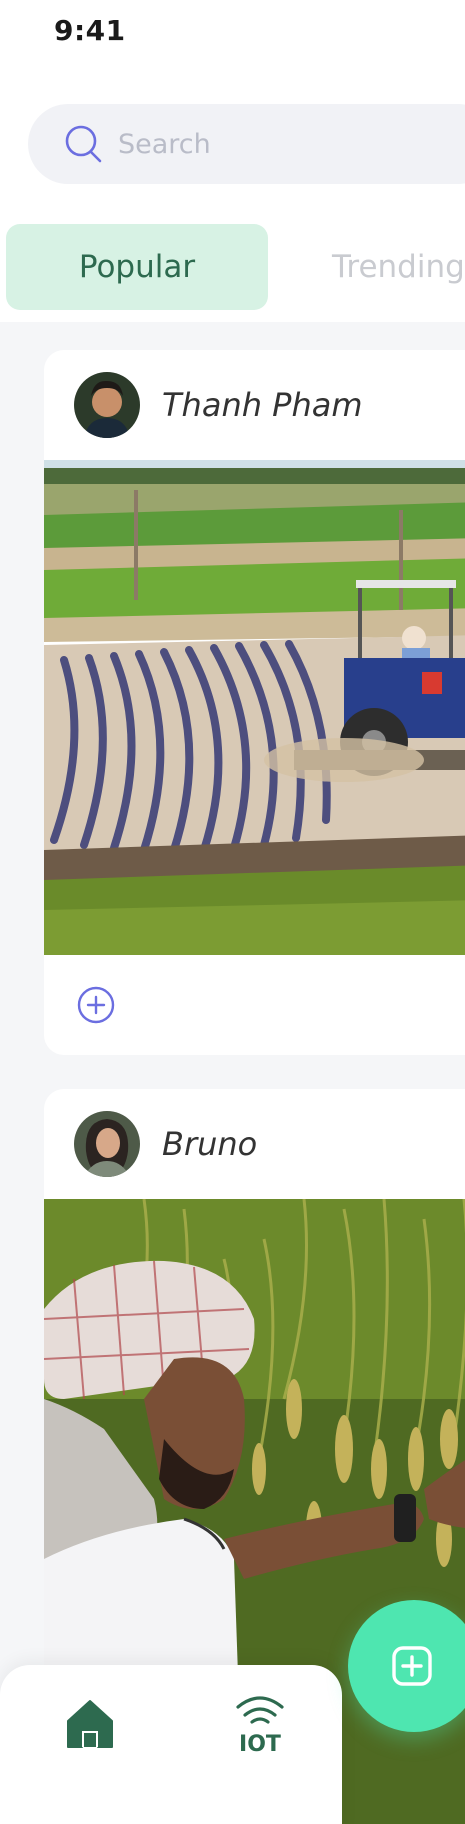  What do you see at coordinates (171, 1744) in the screenshot?
I see `bottom-nav: IOT` at bounding box center [171, 1744].